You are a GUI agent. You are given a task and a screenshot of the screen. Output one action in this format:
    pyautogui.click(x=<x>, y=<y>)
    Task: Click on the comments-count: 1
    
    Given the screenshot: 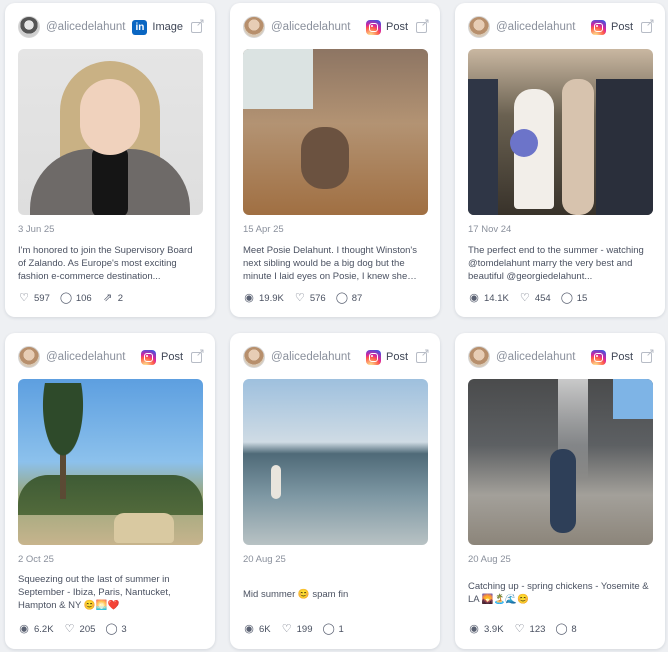 What is the action you would take?
    pyautogui.click(x=341, y=629)
    